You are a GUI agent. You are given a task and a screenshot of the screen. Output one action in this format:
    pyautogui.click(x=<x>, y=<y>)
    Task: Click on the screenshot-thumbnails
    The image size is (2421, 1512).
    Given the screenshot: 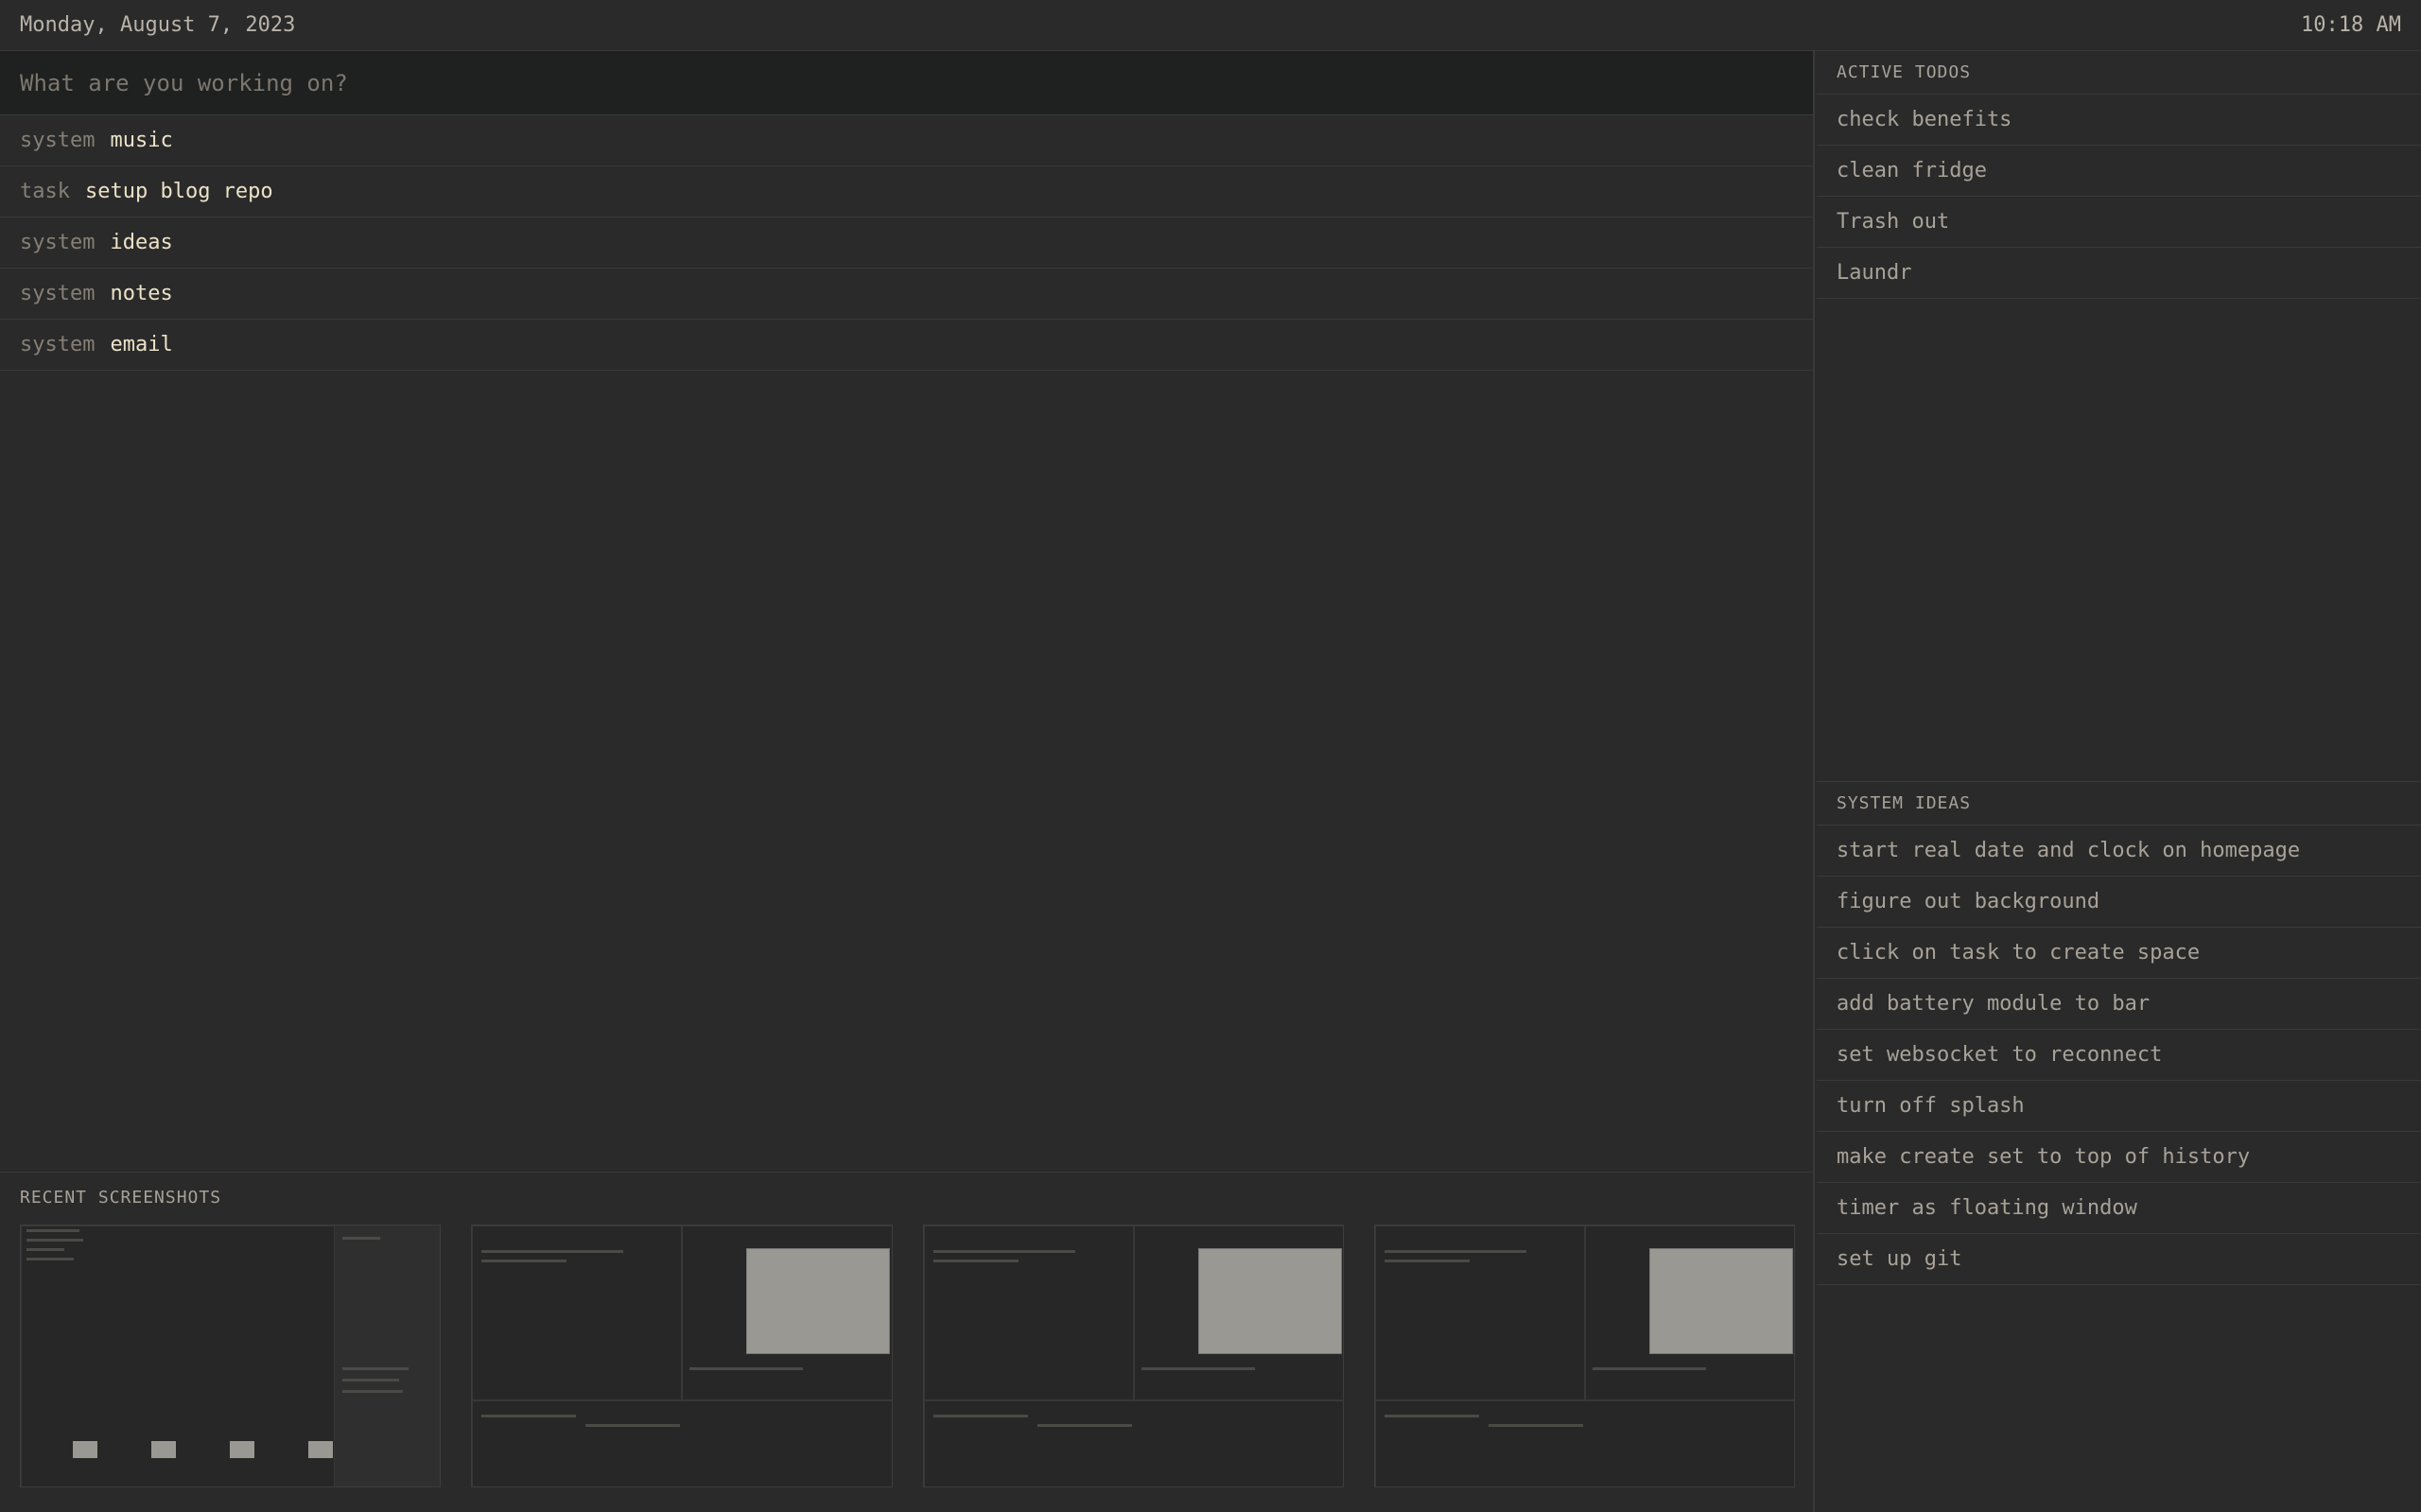 What is the action you would take?
    pyautogui.click(x=907, y=1356)
    